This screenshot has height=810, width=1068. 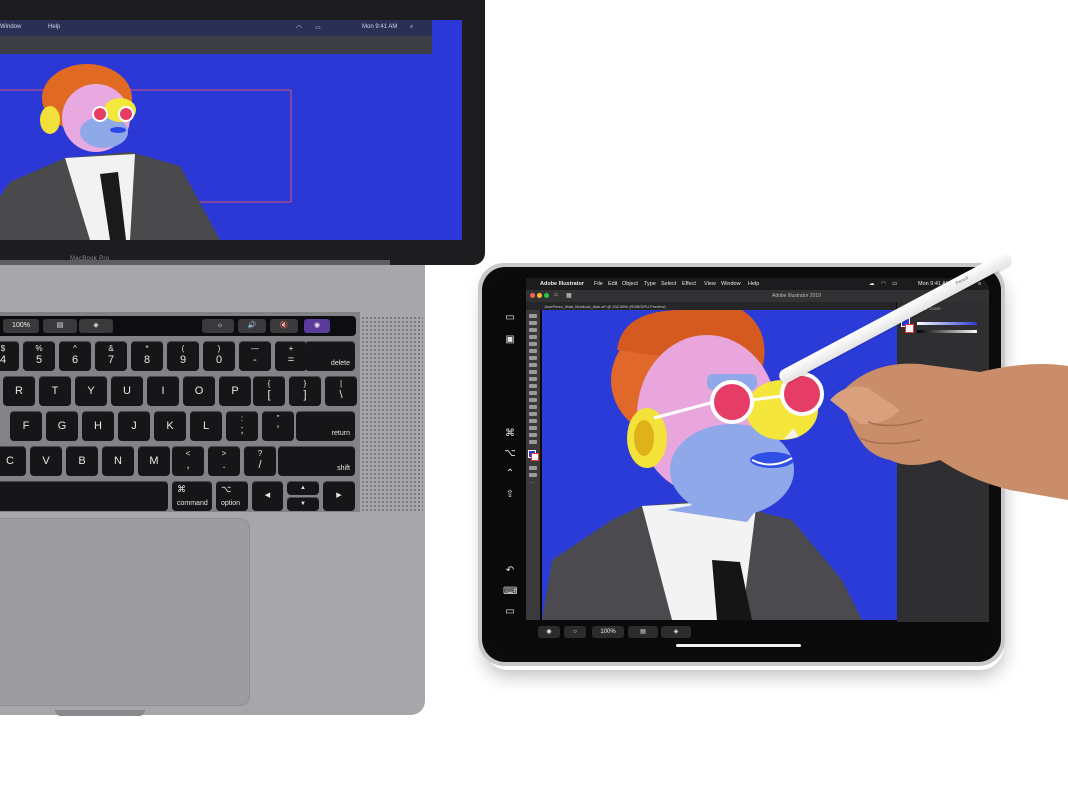 I want to click on bottom-align-icon: ▤, so click(x=643, y=632).